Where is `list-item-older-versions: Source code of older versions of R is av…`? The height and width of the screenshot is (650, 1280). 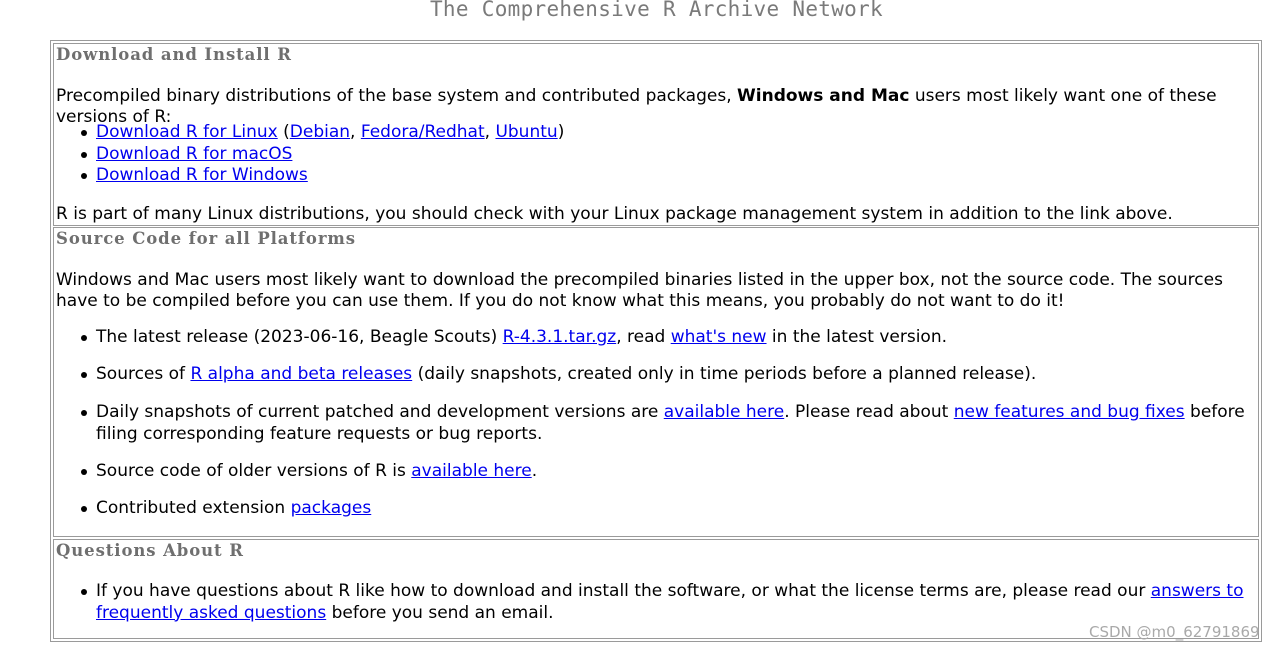
list-item-older-versions: Source code of older versions of R is av… is located at coordinates (668, 472).